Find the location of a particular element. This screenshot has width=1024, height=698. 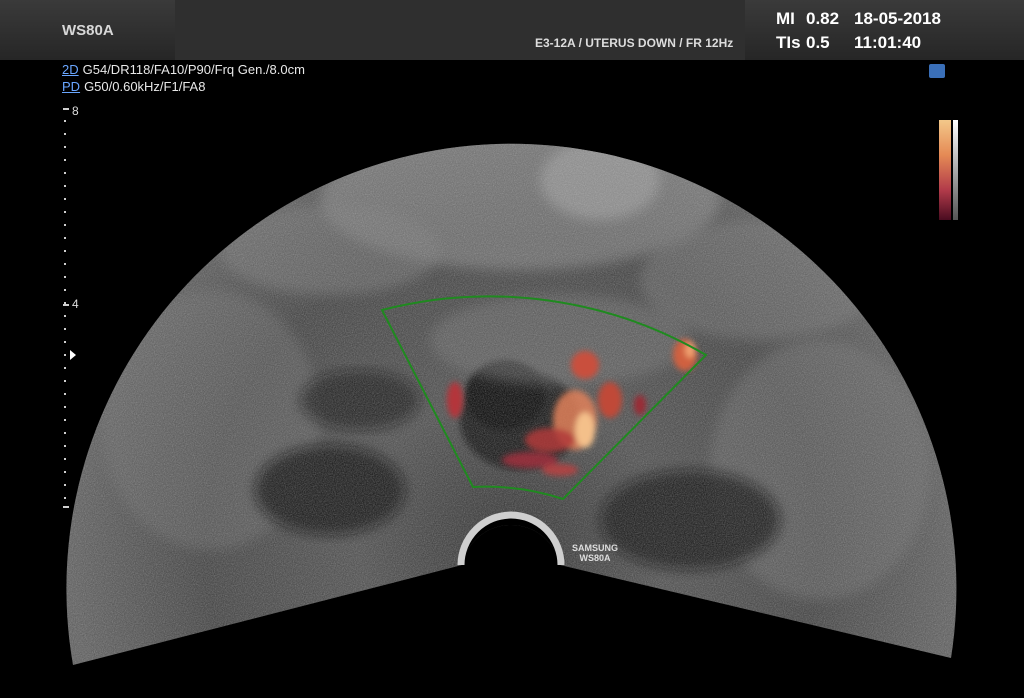

focus-marker-icon is located at coordinates (73, 355).